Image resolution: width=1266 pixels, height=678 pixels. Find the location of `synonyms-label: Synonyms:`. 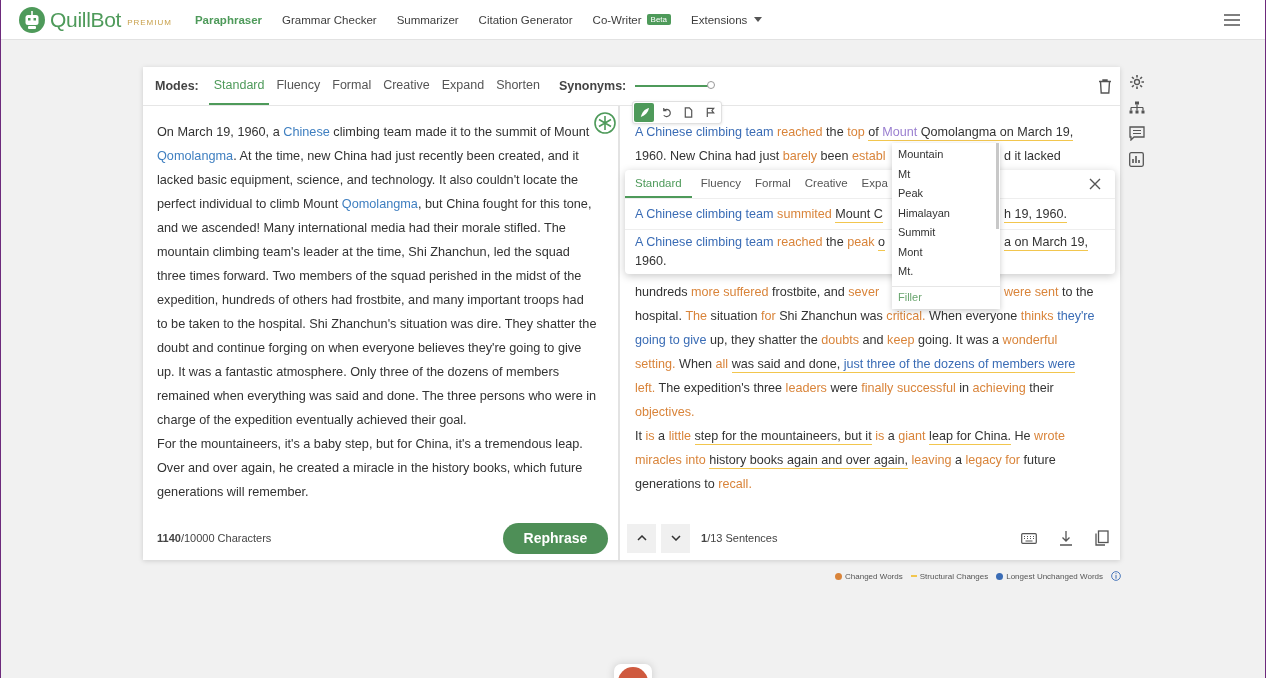

synonyms-label: Synonyms: is located at coordinates (592, 86).